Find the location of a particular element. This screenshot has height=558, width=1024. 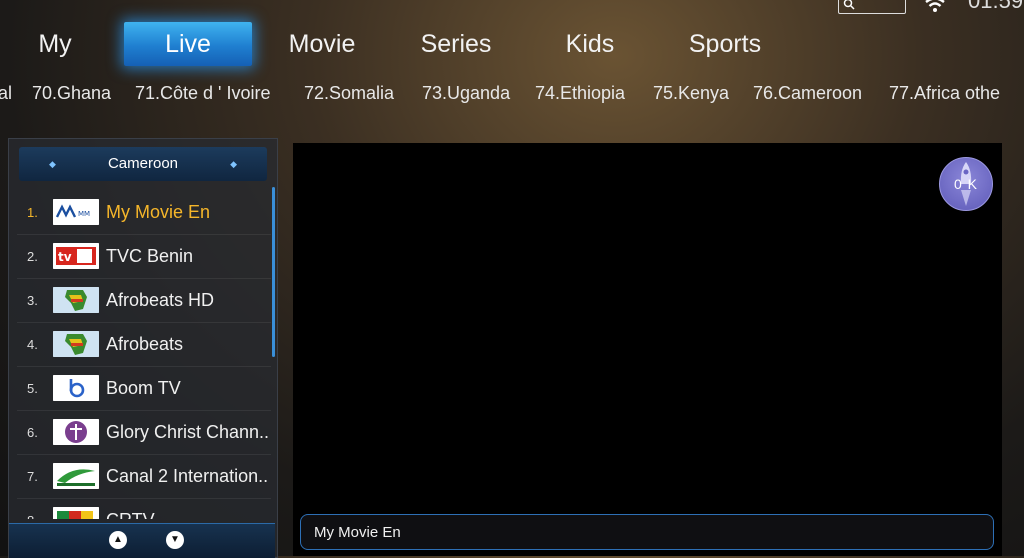

search-button is located at coordinates (872, 7).